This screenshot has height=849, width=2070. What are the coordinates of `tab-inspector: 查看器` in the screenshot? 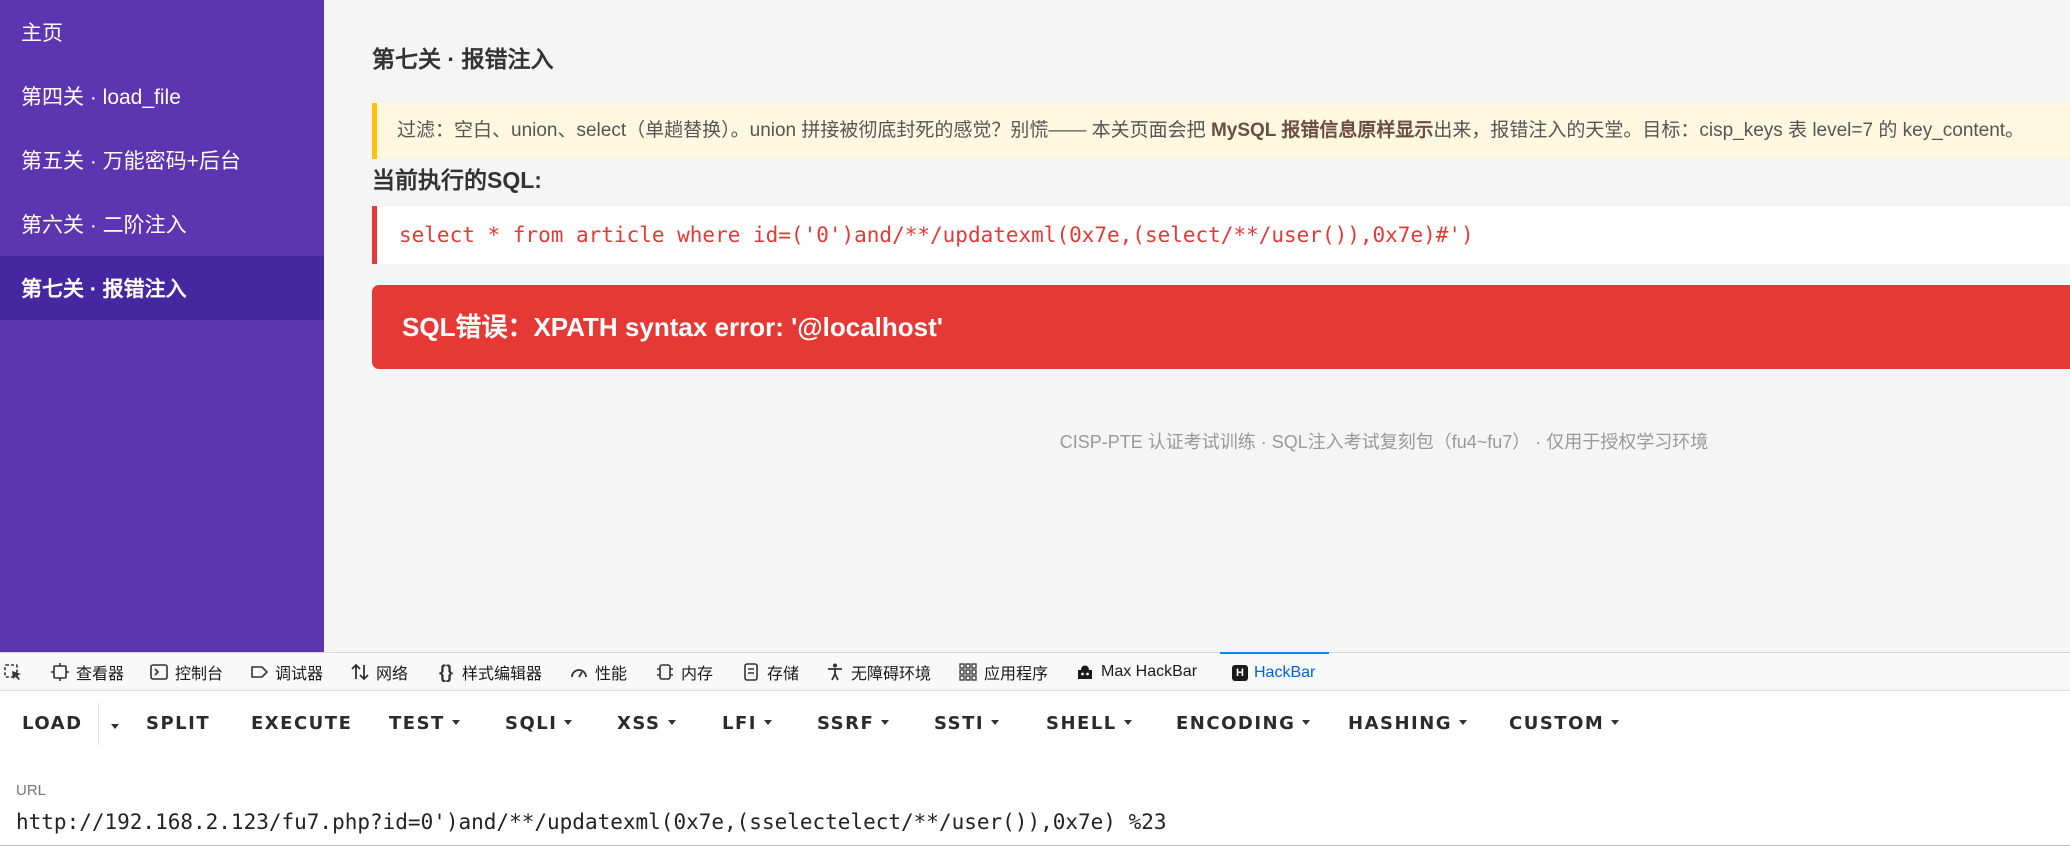 It's located at (87, 672).